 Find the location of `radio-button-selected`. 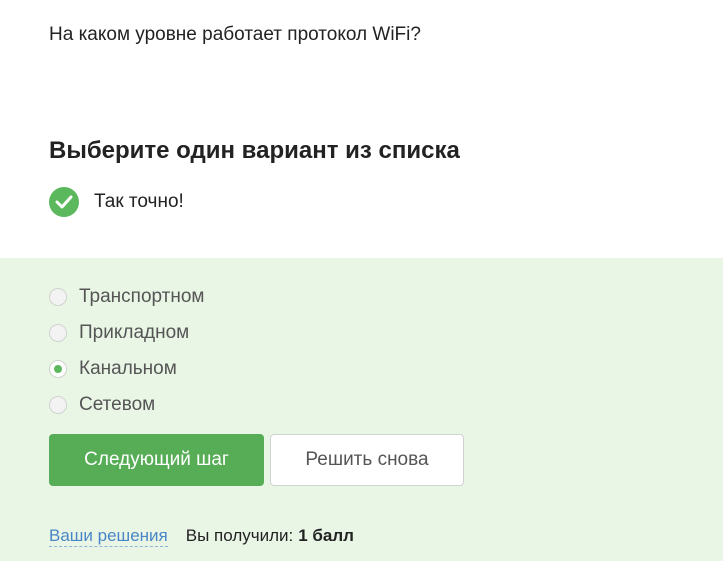

radio-button-selected is located at coordinates (58, 369).